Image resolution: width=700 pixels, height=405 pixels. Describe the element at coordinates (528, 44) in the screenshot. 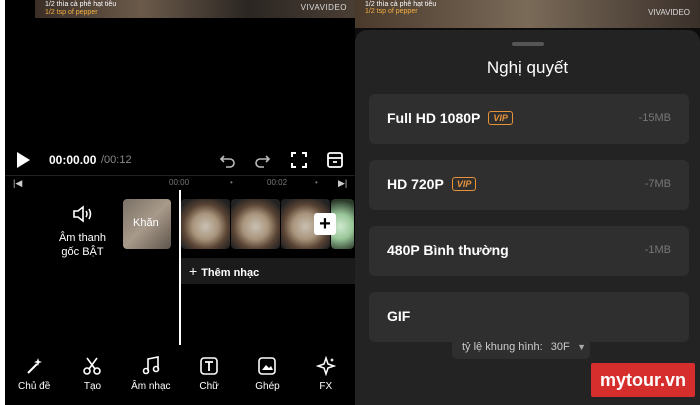

I see `sheet-drag-handle` at that location.